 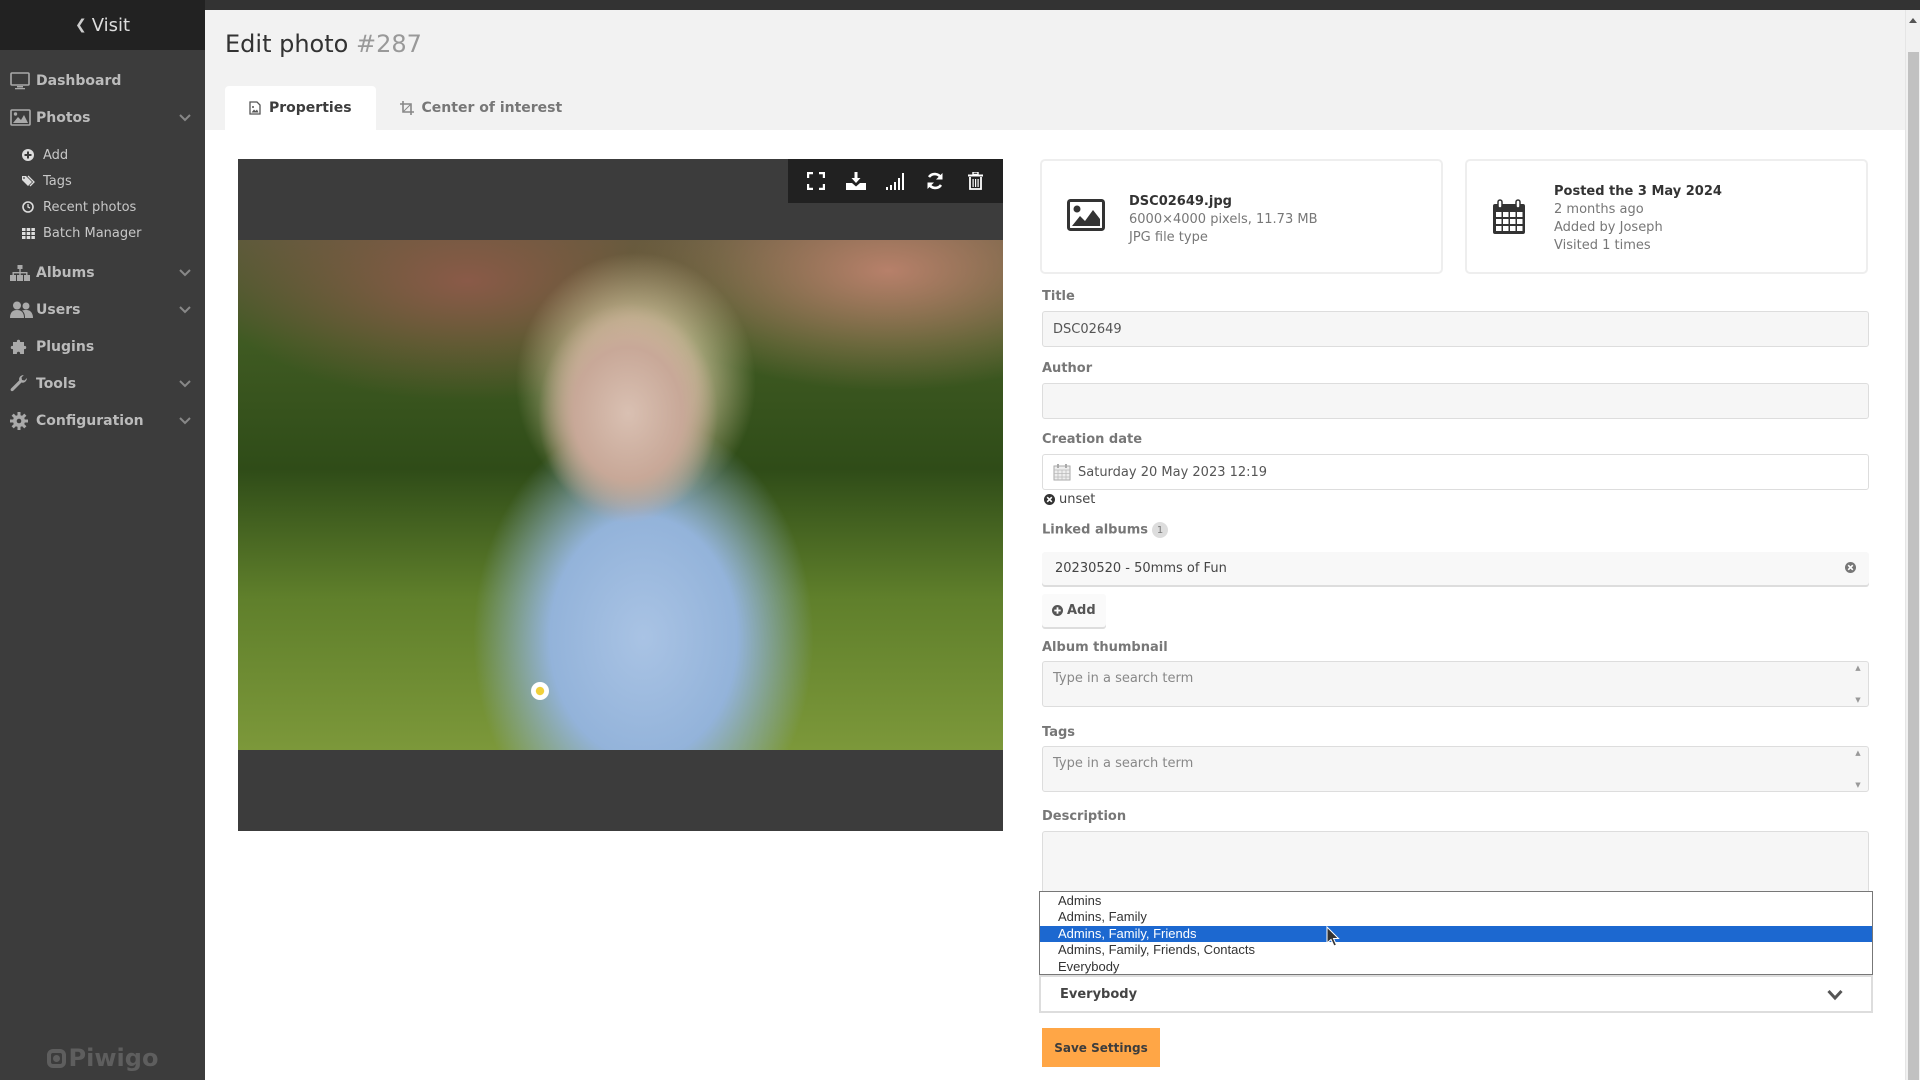 What do you see at coordinates (1105, 647) in the screenshot?
I see `album-thumbnail-label: Album thumbnail` at bounding box center [1105, 647].